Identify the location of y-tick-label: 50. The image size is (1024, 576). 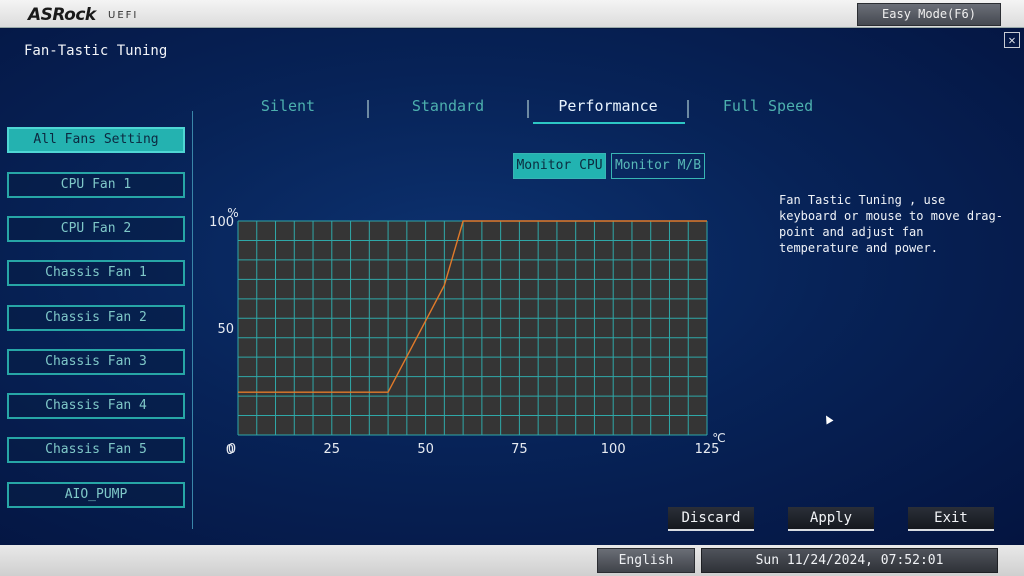
(225, 329).